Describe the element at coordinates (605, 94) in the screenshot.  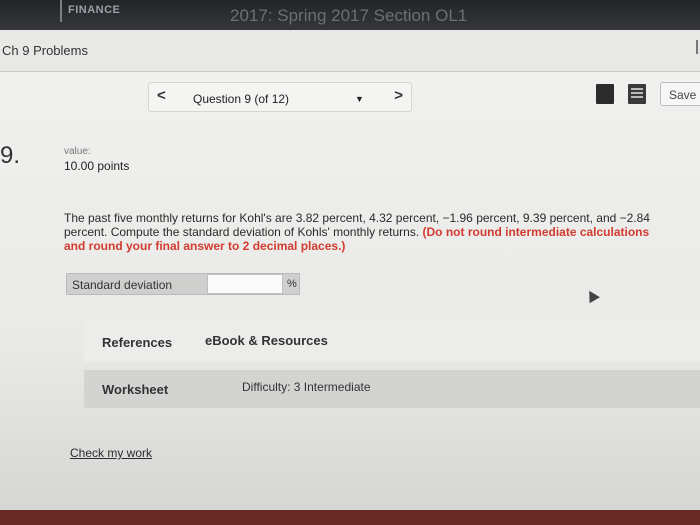
I see `book-icon` at that location.